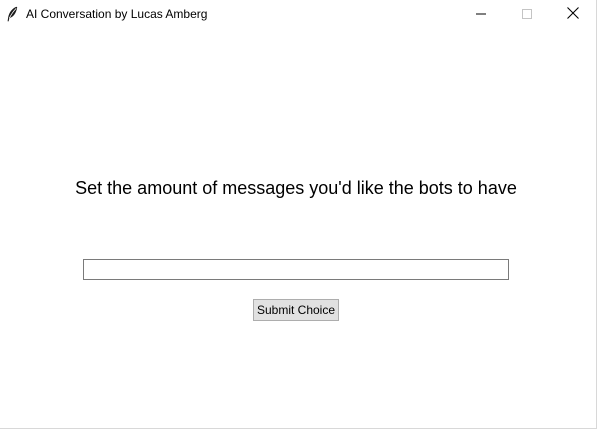 The width and height of the screenshot is (597, 429). I want to click on minimize-button, so click(481, 15).